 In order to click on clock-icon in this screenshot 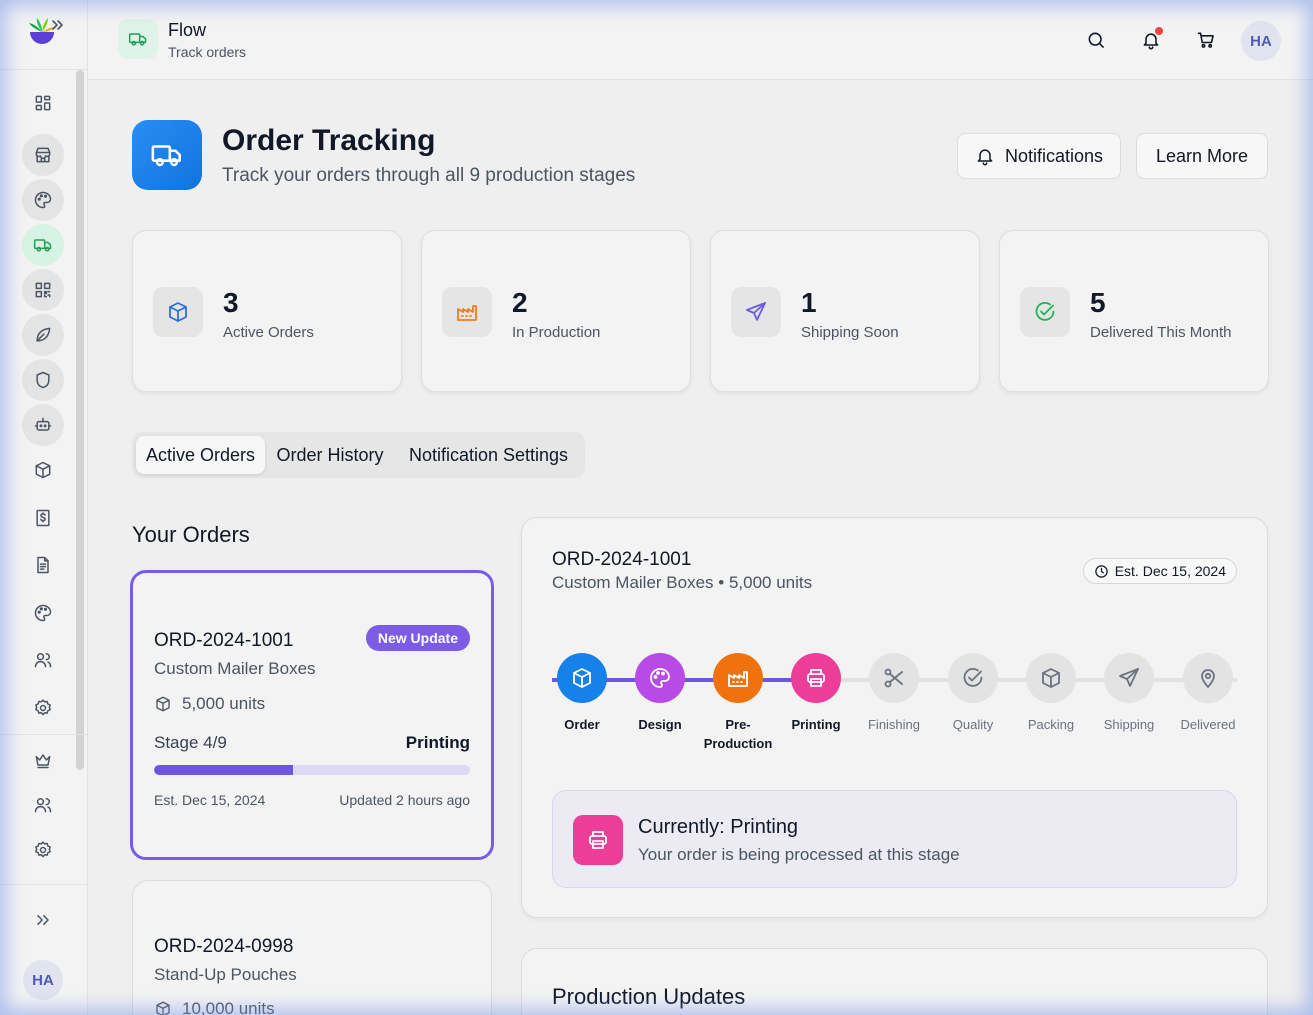, I will do `click(1101, 571)`.